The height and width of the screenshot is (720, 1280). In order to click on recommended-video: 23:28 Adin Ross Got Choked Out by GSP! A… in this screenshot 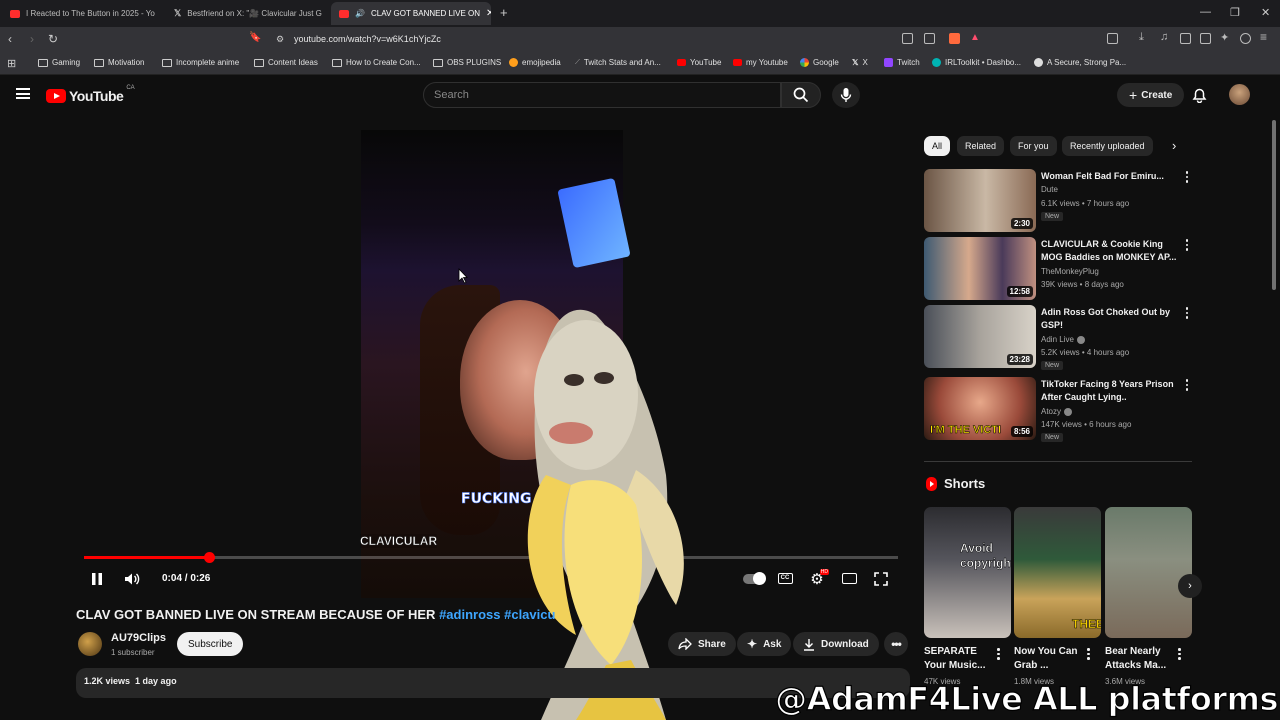, I will do `click(1059, 338)`.